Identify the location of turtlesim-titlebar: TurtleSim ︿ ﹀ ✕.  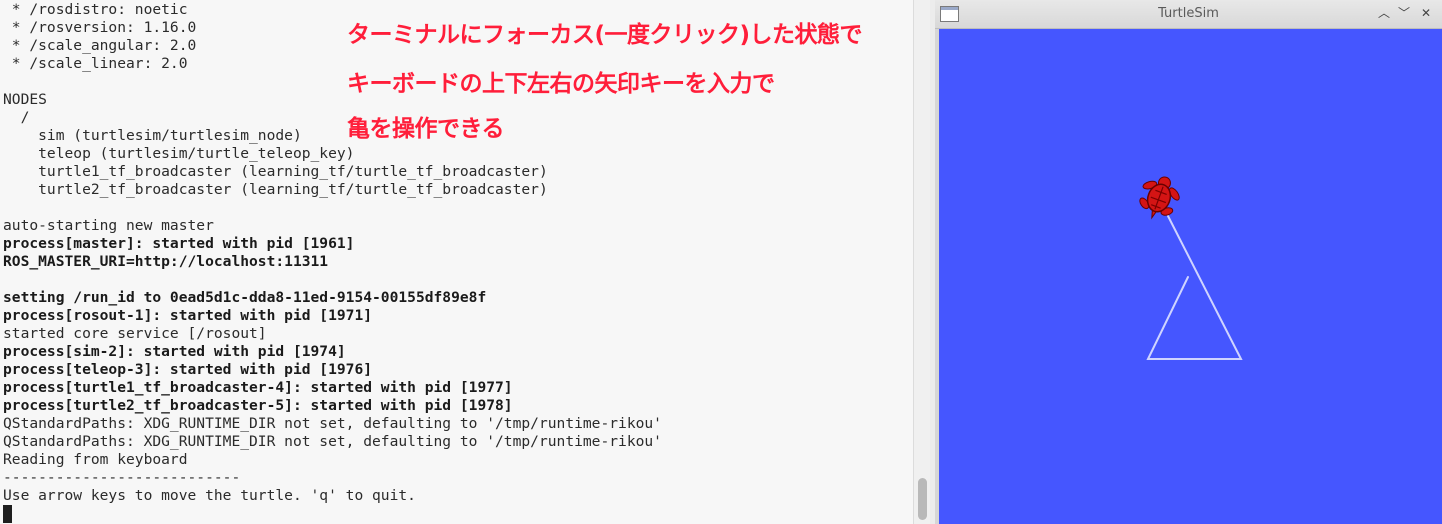
(1188, 14).